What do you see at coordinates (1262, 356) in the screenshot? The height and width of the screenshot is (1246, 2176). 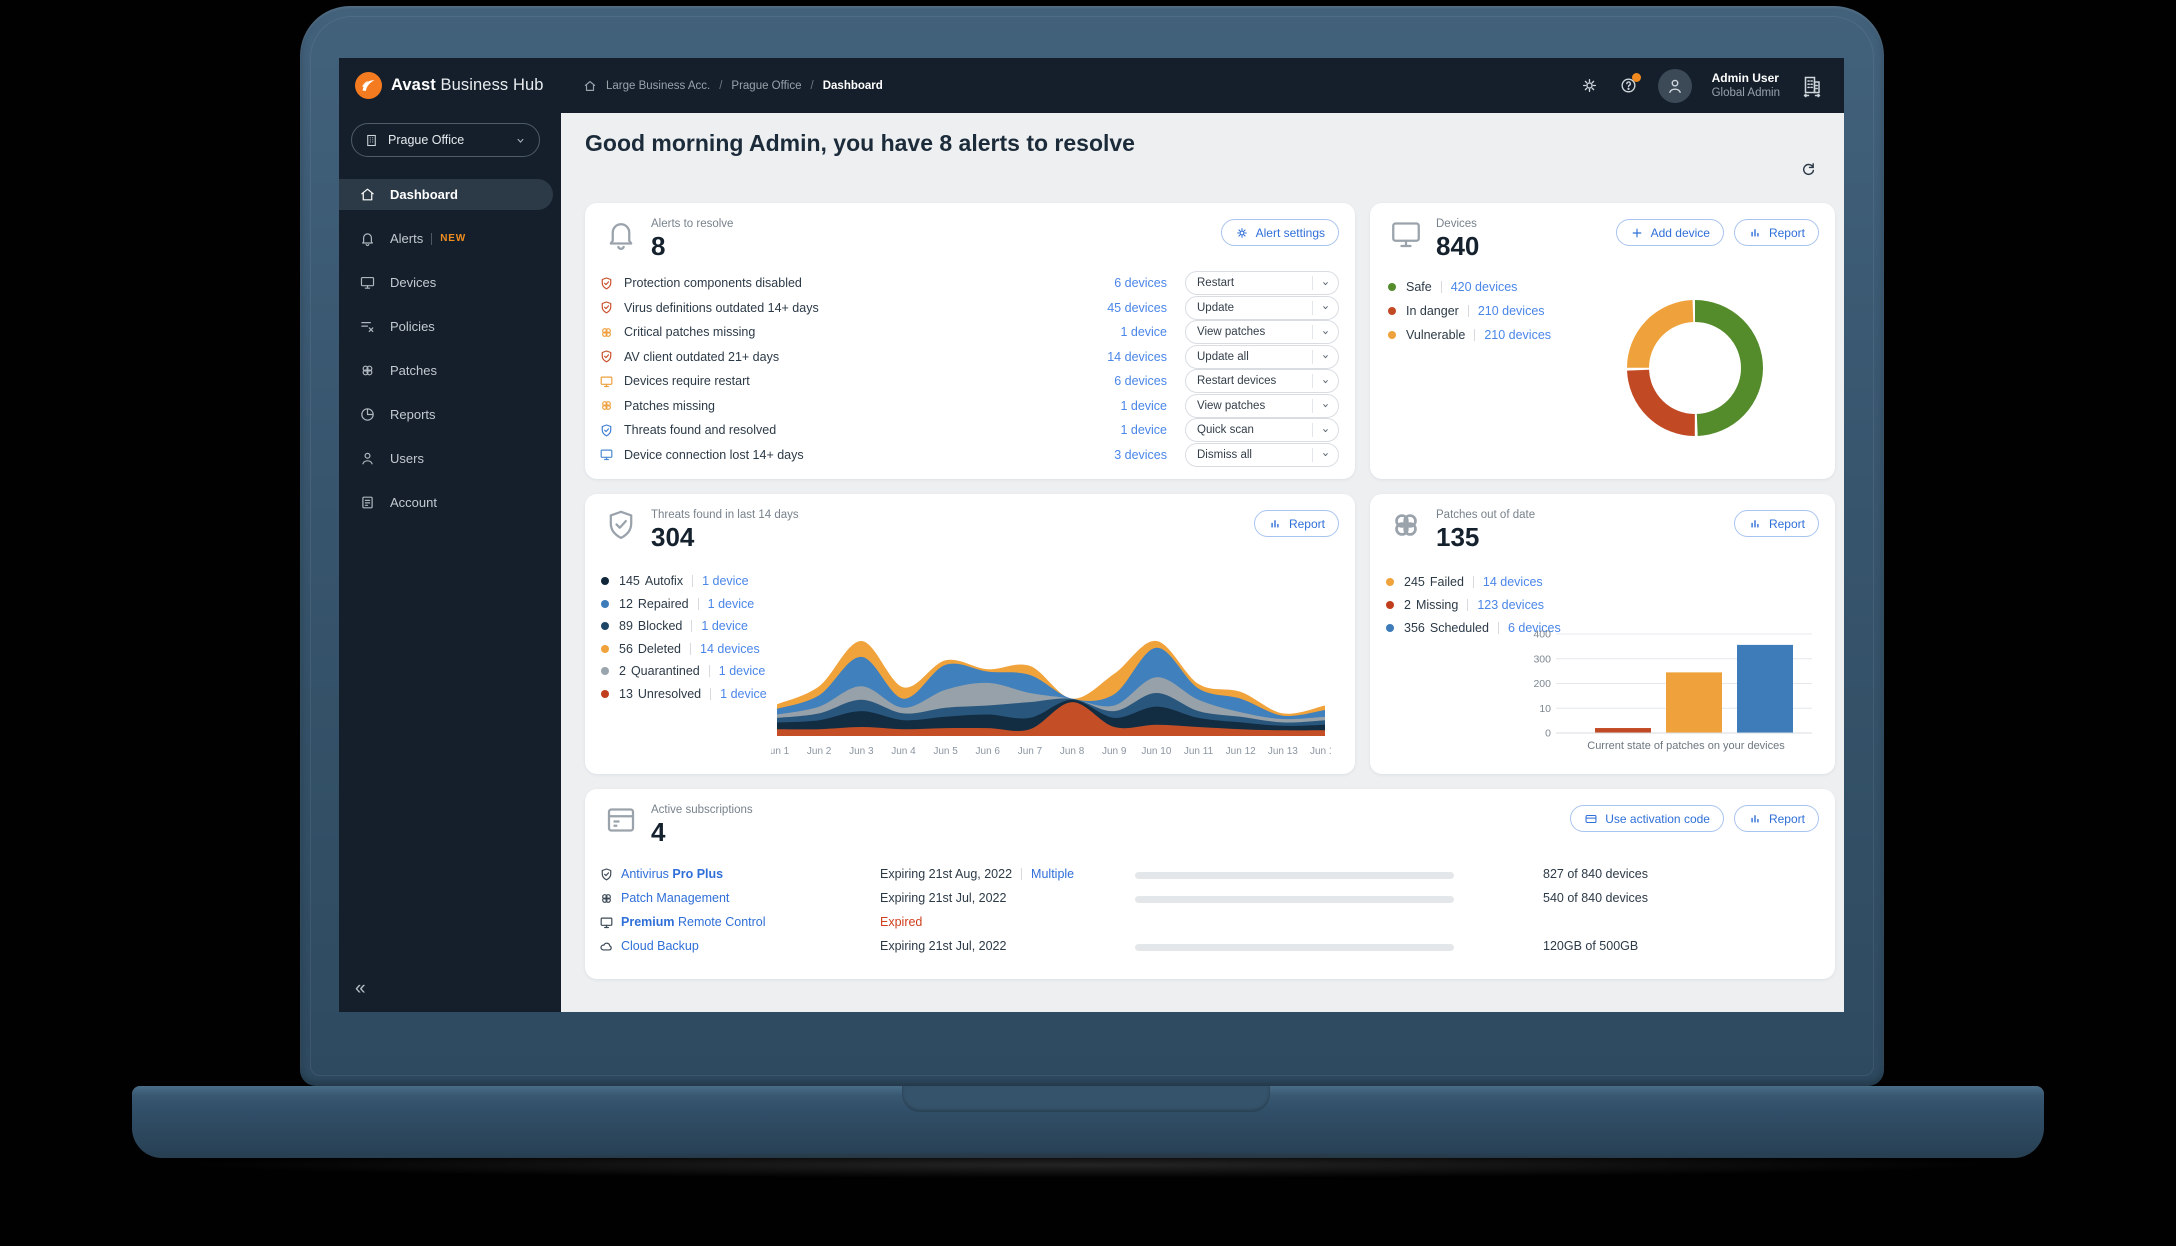 I see `alert-action-dropdown: Update all` at bounding box center [1262, 356].